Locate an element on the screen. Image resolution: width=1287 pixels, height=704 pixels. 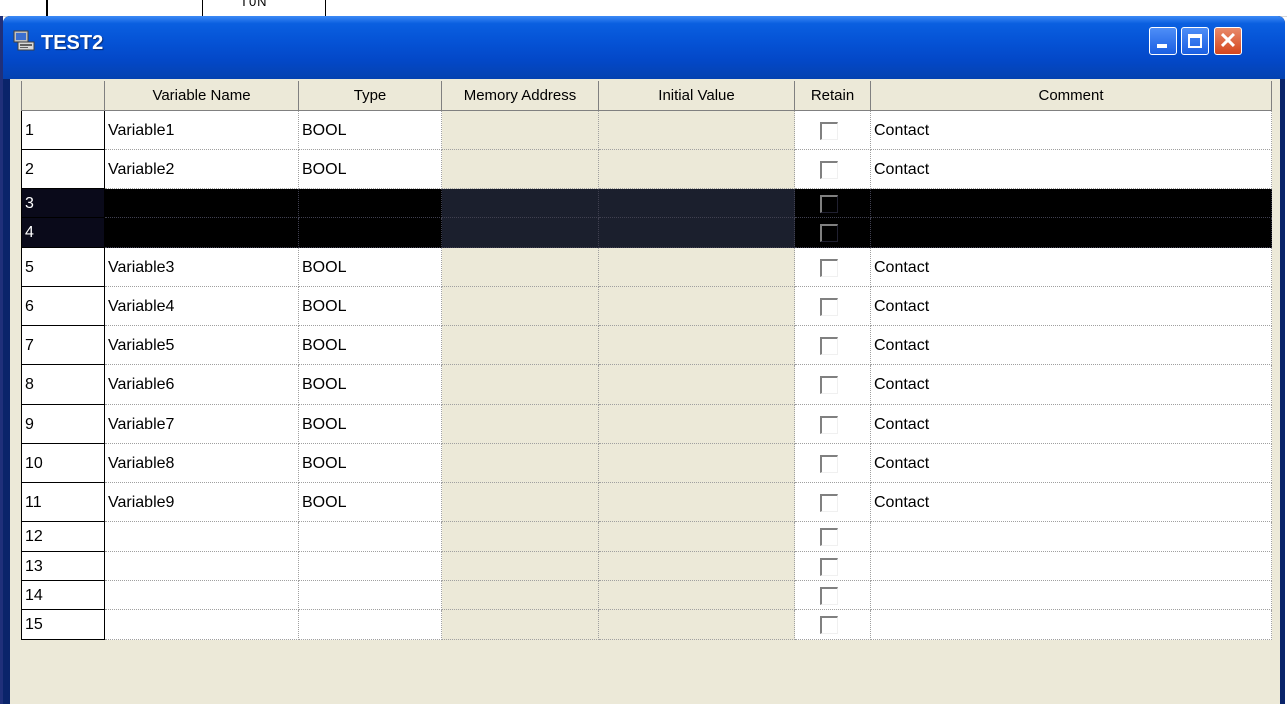
row-number: 8 is located at coordinates (63, 385).